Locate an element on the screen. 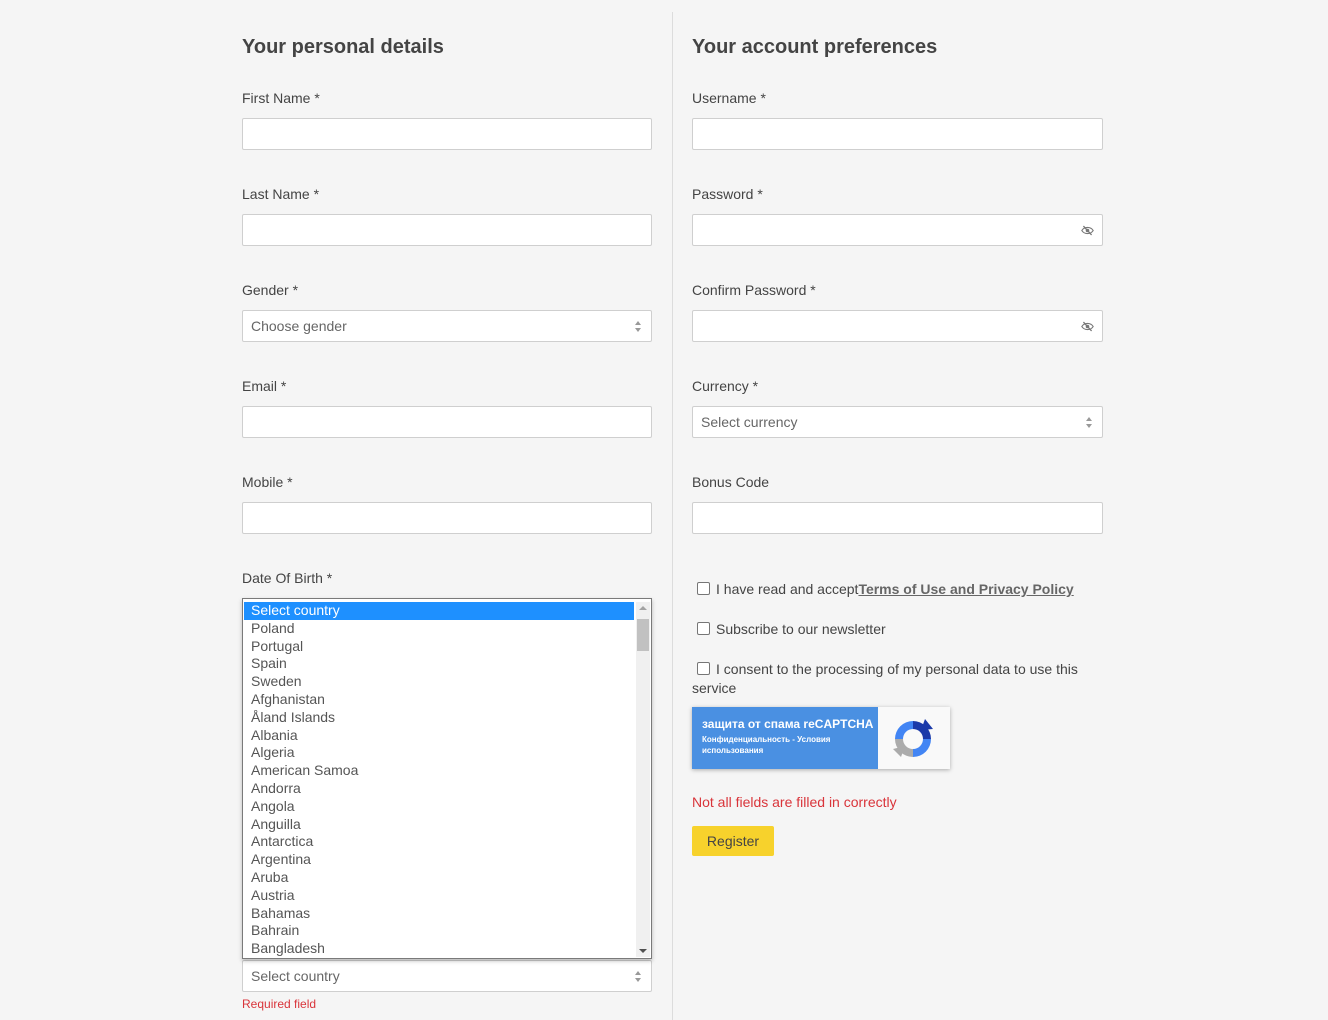 This screenshot has width=1328, height=1020. bonus-code-label: Bonus Code is located at coordinates (731, 482).